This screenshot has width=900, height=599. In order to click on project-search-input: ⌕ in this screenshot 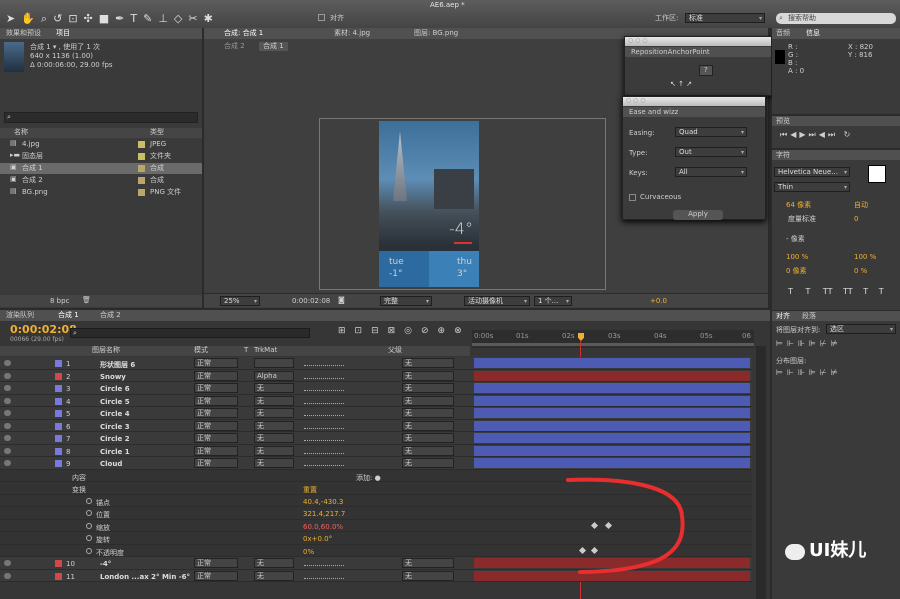, I will do `click(101, 117)`.